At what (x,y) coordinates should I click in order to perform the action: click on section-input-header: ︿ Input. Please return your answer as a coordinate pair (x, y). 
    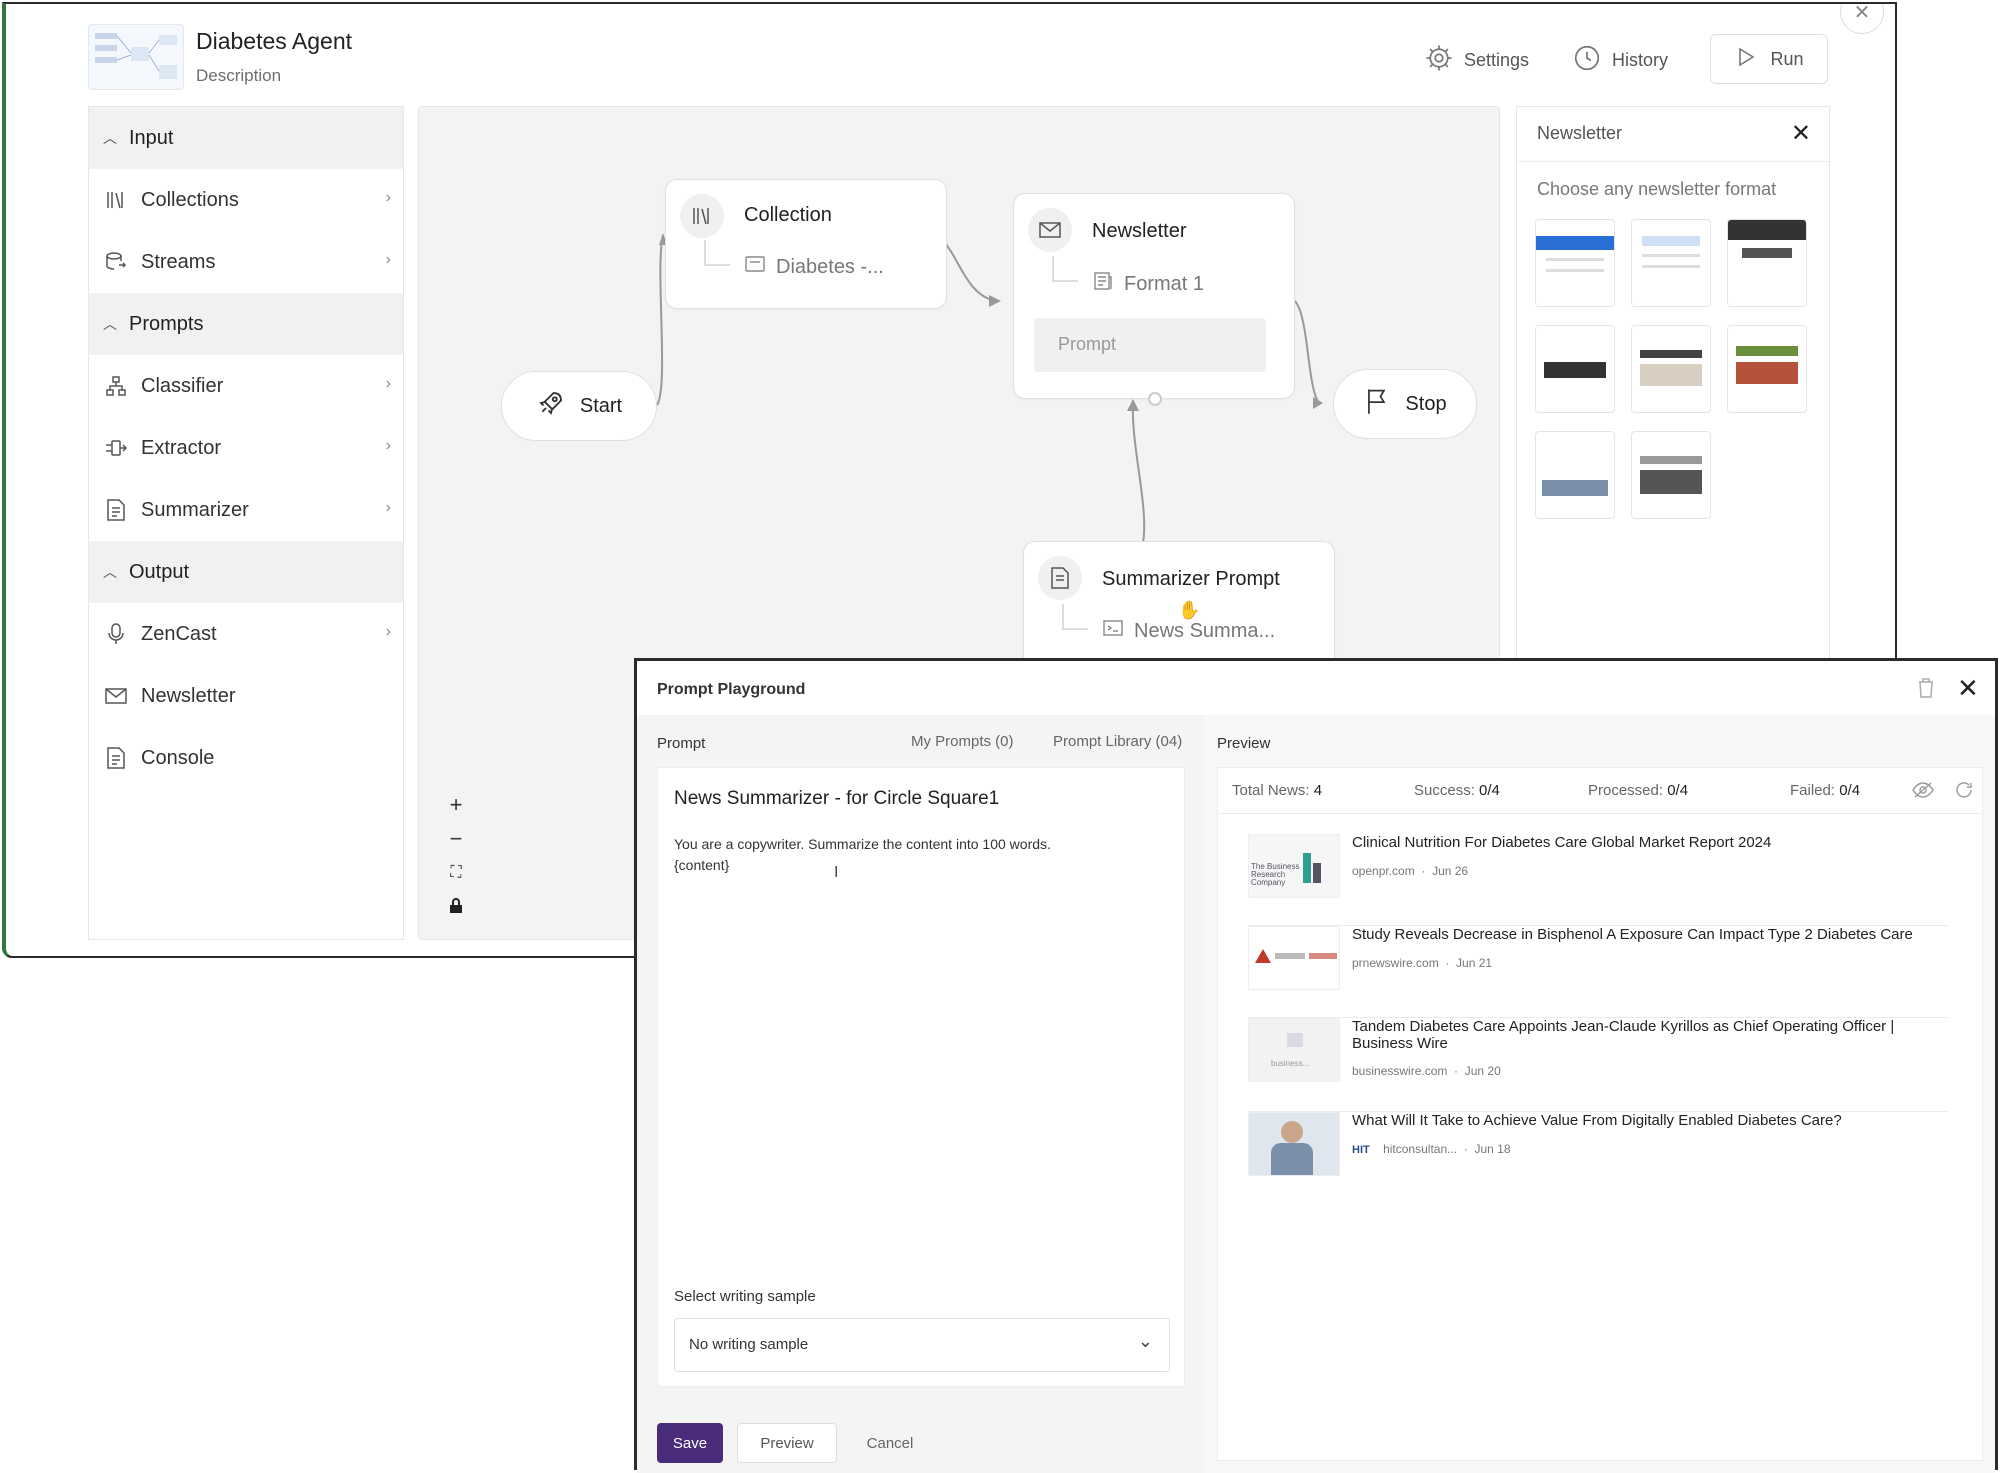
    Looking at the image, I should click on (246, 138).